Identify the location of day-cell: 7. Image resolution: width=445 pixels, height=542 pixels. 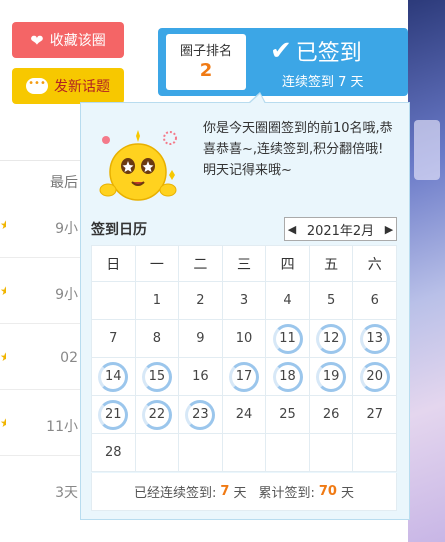
(114, 339).